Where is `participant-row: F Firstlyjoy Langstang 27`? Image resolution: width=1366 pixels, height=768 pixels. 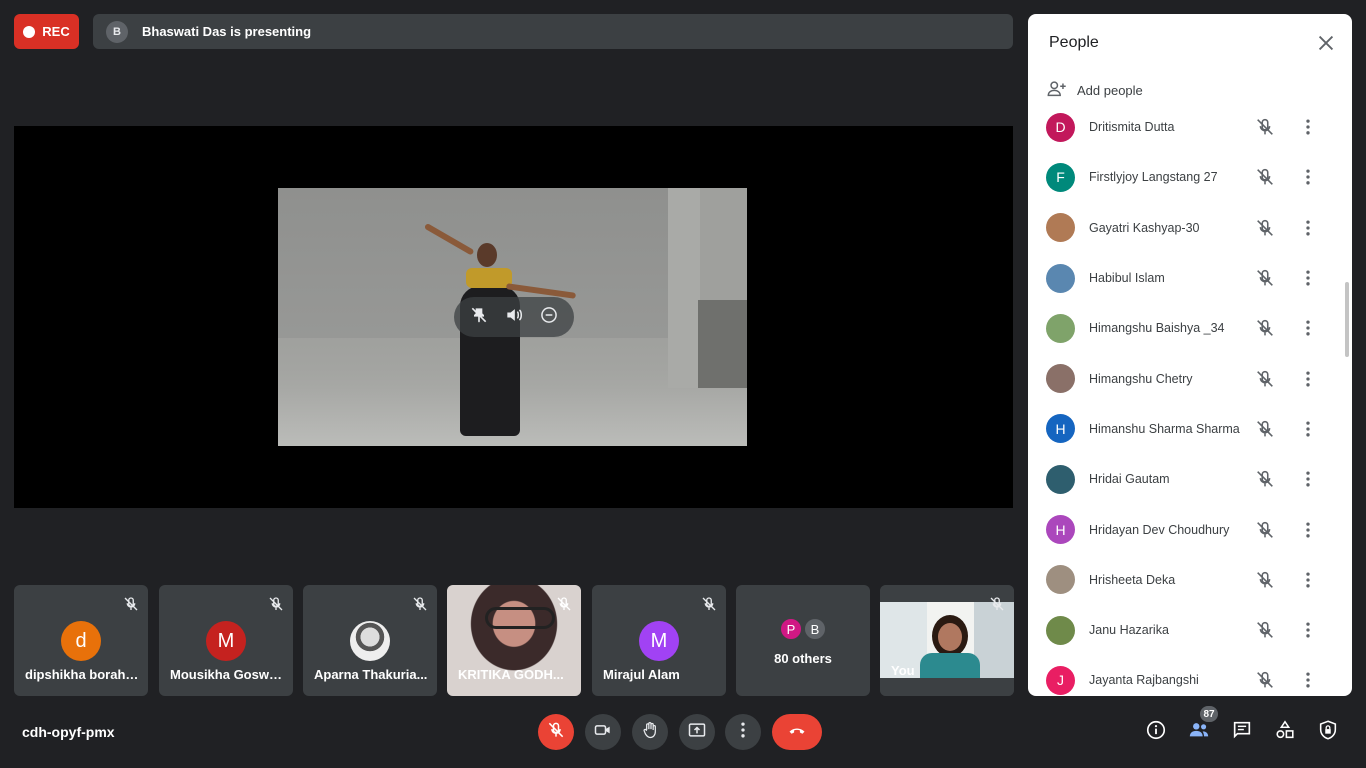
participant-row: F Firstlyjoy Langstang 27 is located at coordinates (1190, 177).